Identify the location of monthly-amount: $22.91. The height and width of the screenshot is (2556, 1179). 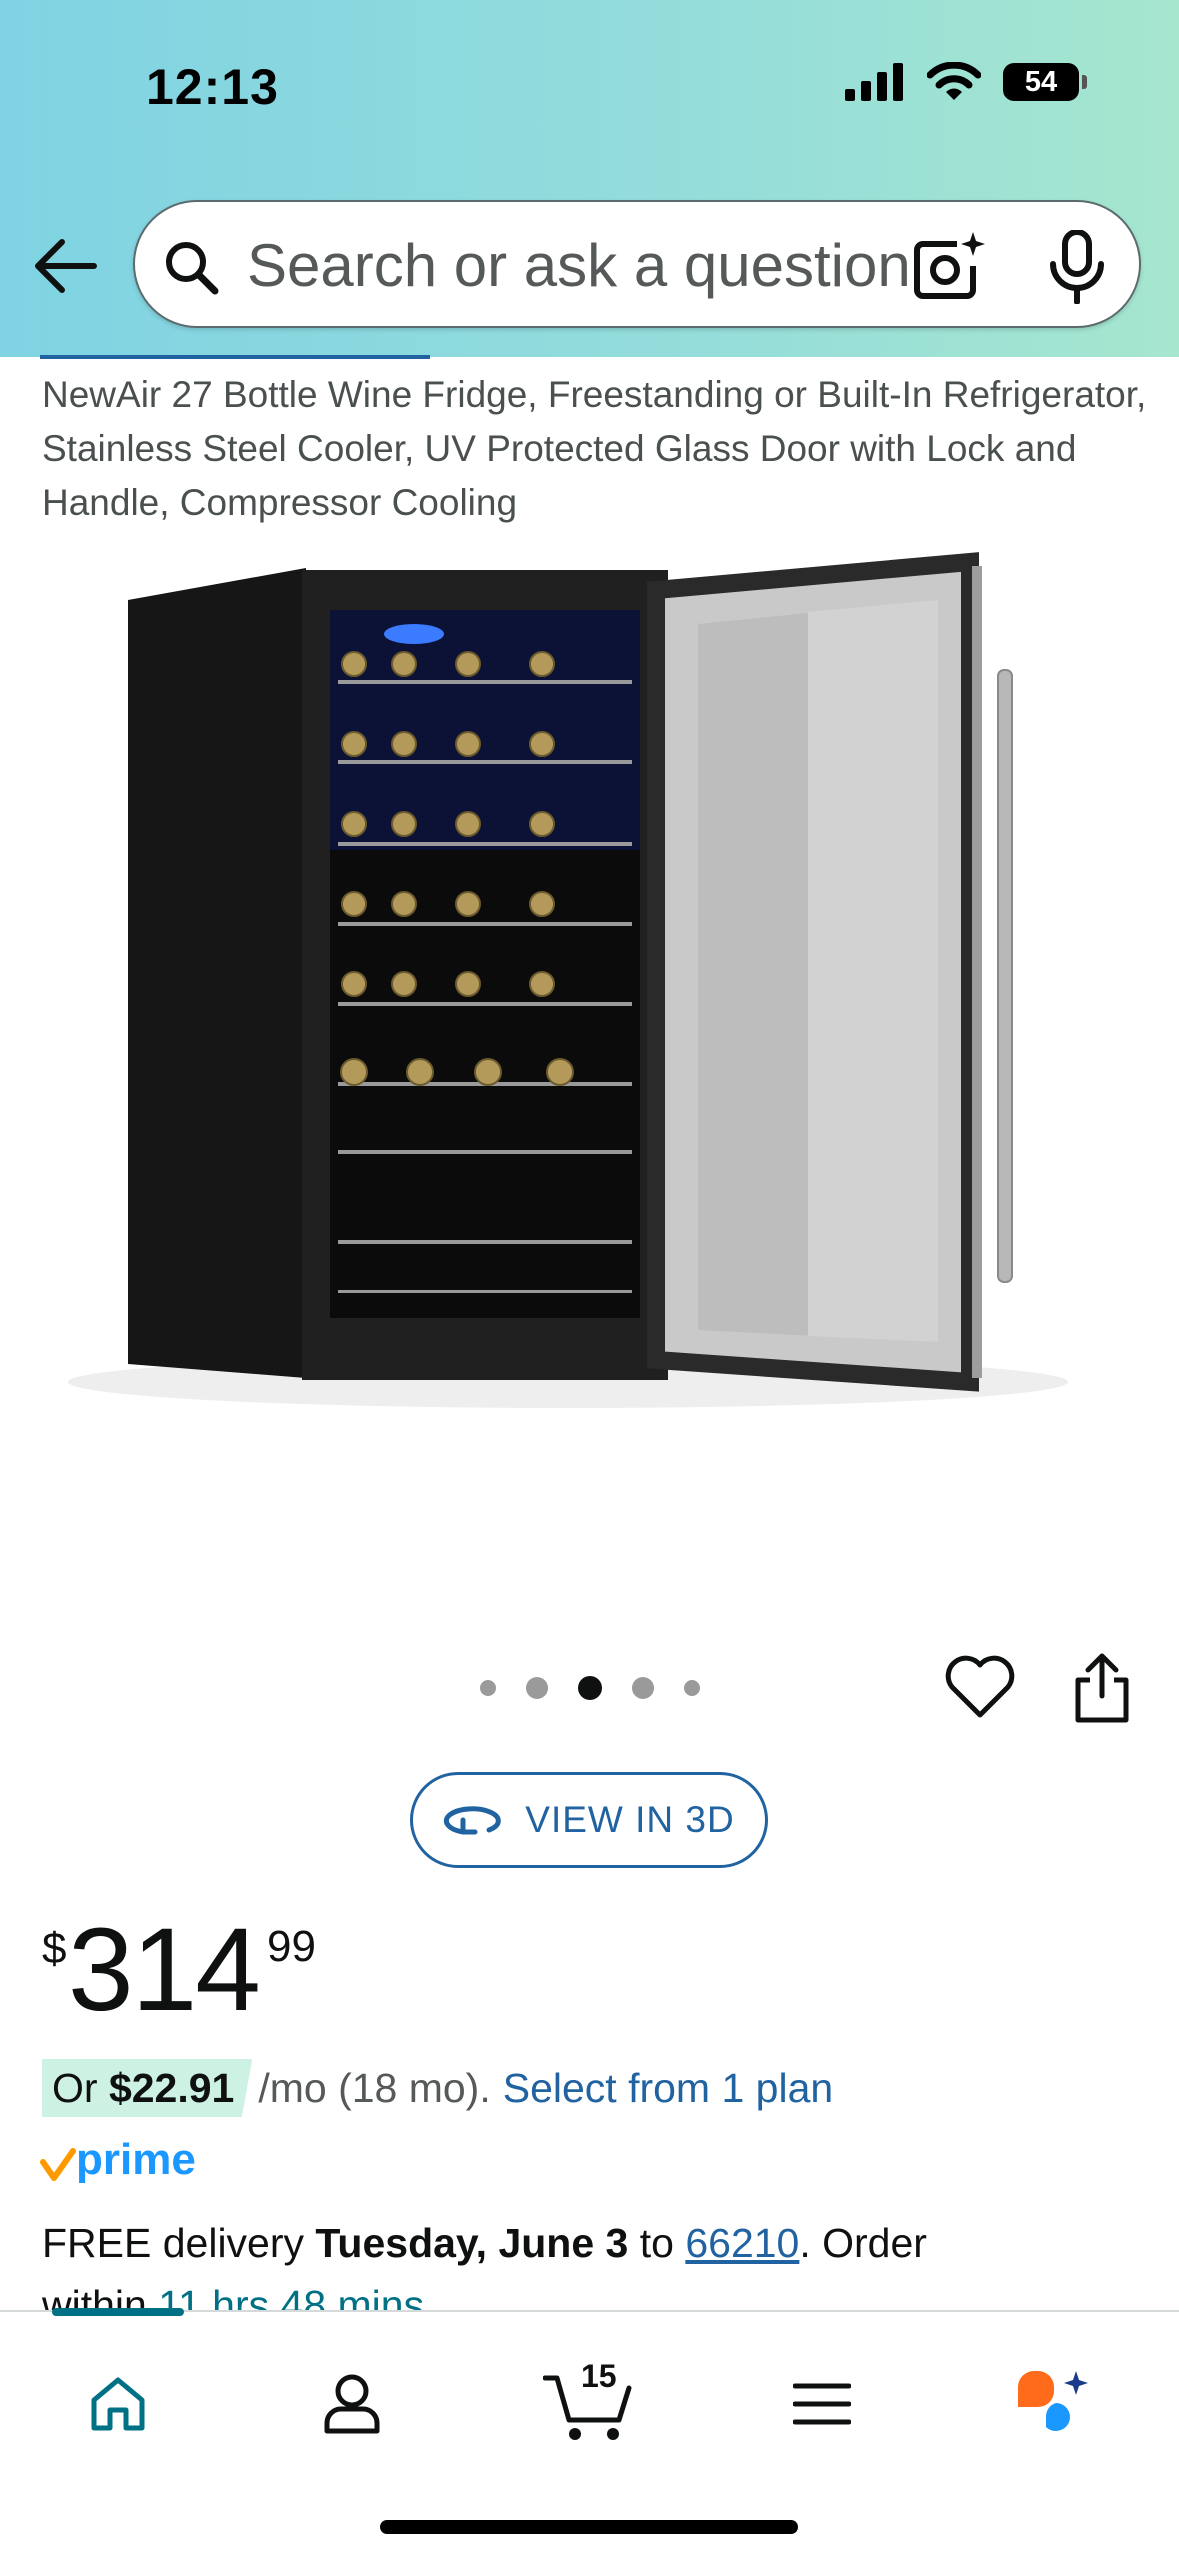
(171, 2088).